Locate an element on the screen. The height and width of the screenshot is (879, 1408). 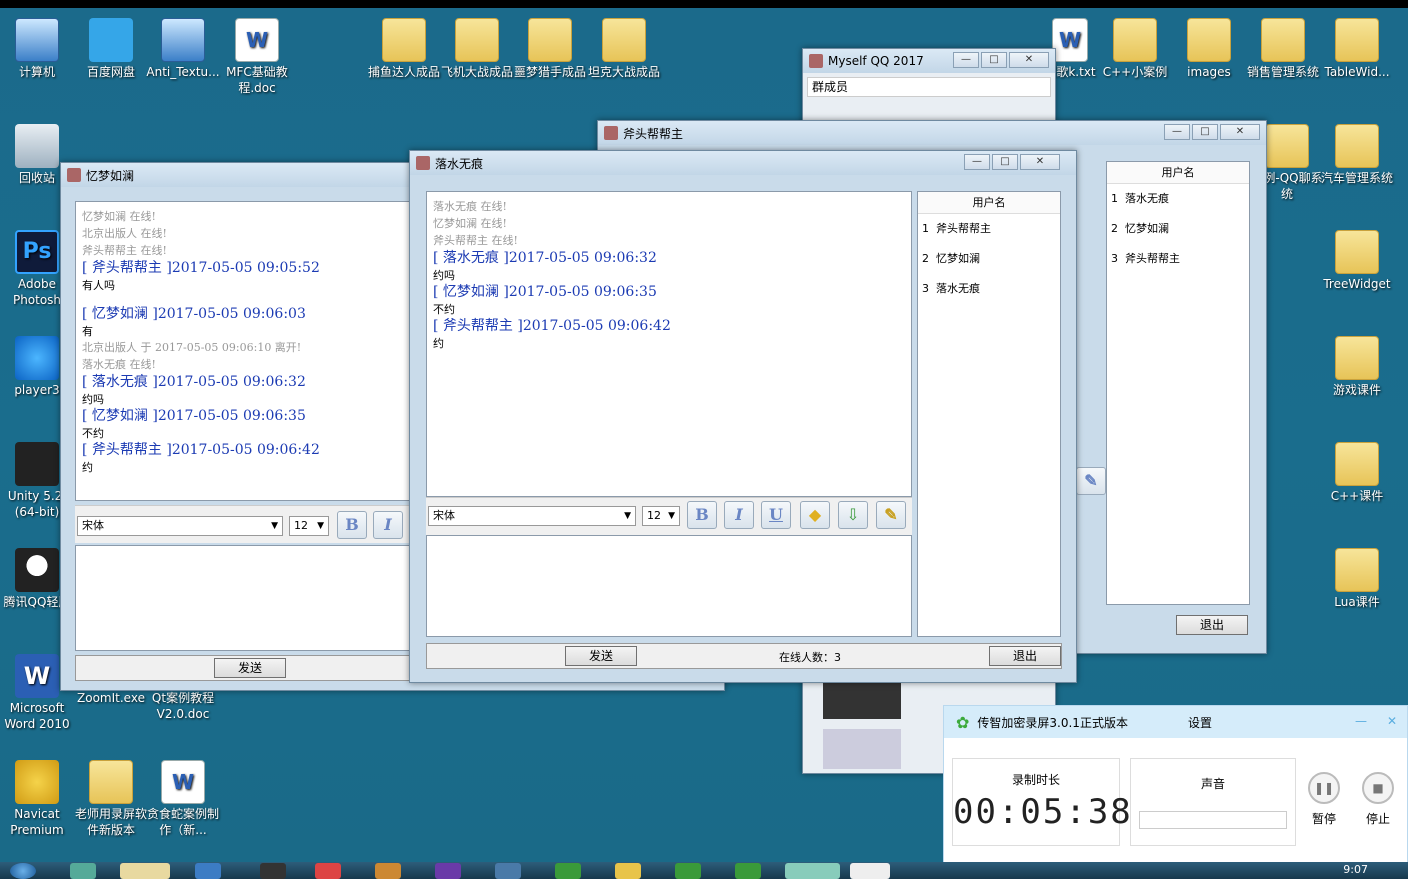
desktop-icon-game-course: 游戏课件 is located at coordinates (1357, 367).